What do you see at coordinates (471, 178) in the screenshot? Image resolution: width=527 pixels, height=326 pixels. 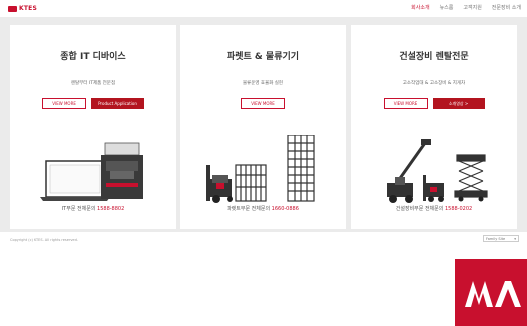 I see `scissor-lift-icon` at bounding box center [471, 178].